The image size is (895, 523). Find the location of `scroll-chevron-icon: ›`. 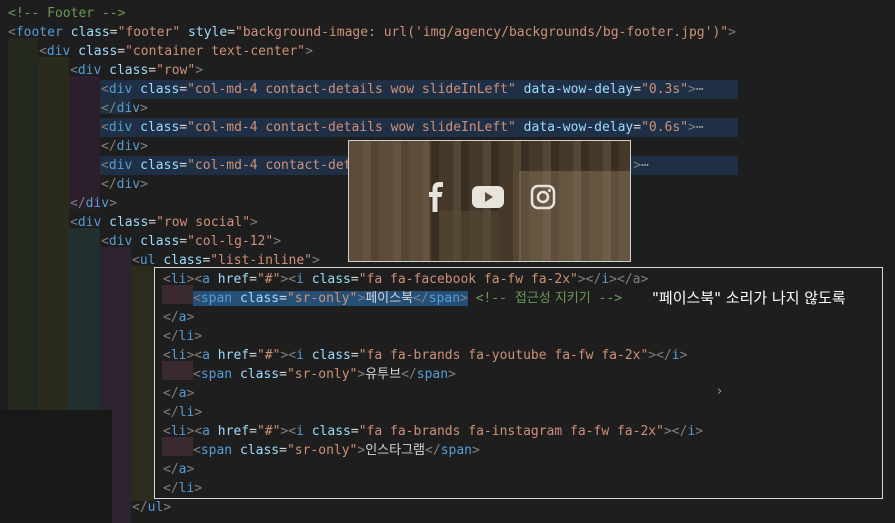

scroll-chevron-icon: › is located at coordinates (719, 391).